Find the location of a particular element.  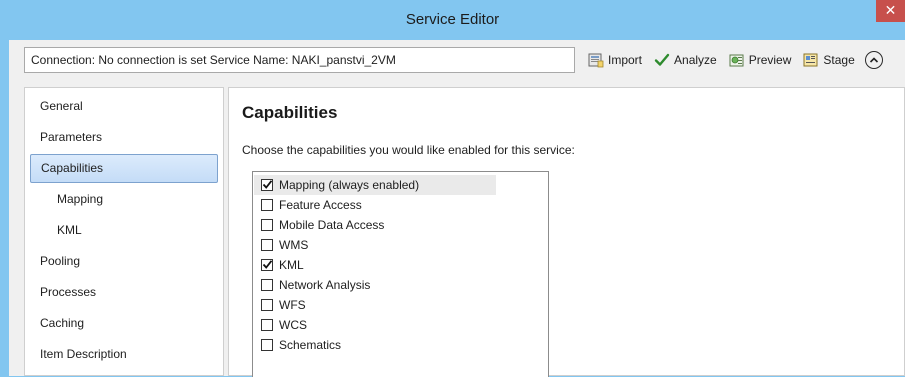

capability-label: Network Analysis is located at coordinates (325, 285).